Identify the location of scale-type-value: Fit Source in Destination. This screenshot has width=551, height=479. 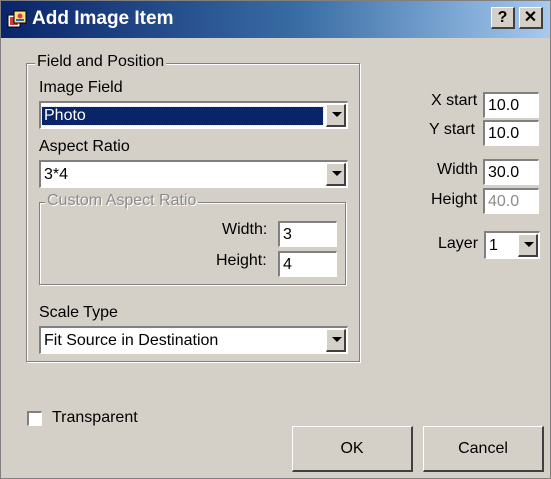
(131, 340).